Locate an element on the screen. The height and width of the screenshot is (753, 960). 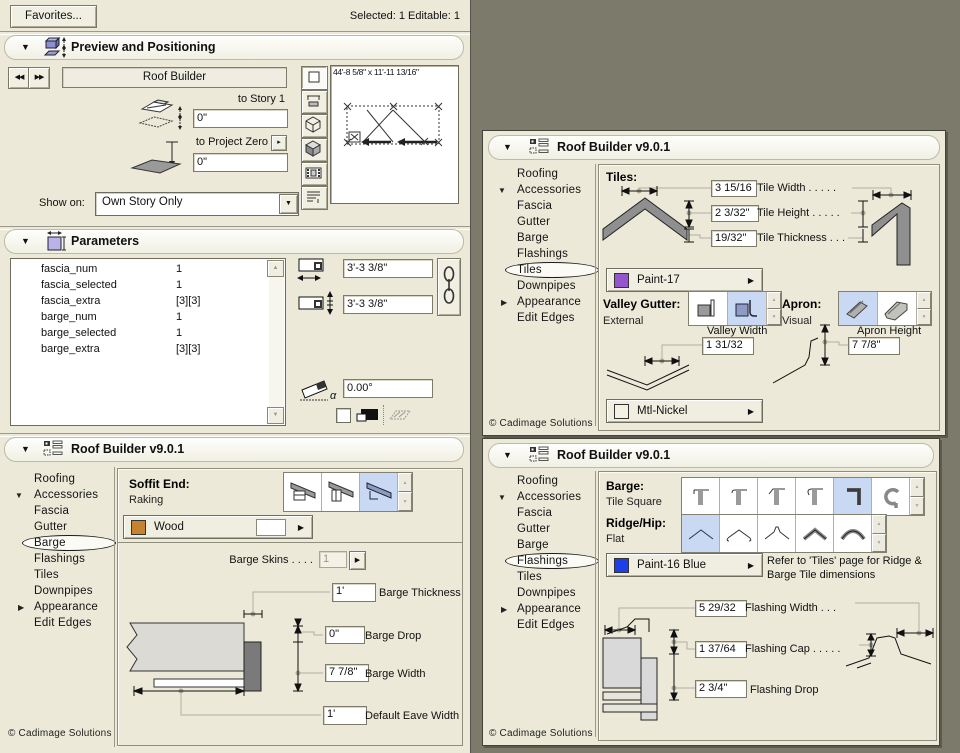
parameters-header: ▼ Parameters is located at coordinates (234, 241).